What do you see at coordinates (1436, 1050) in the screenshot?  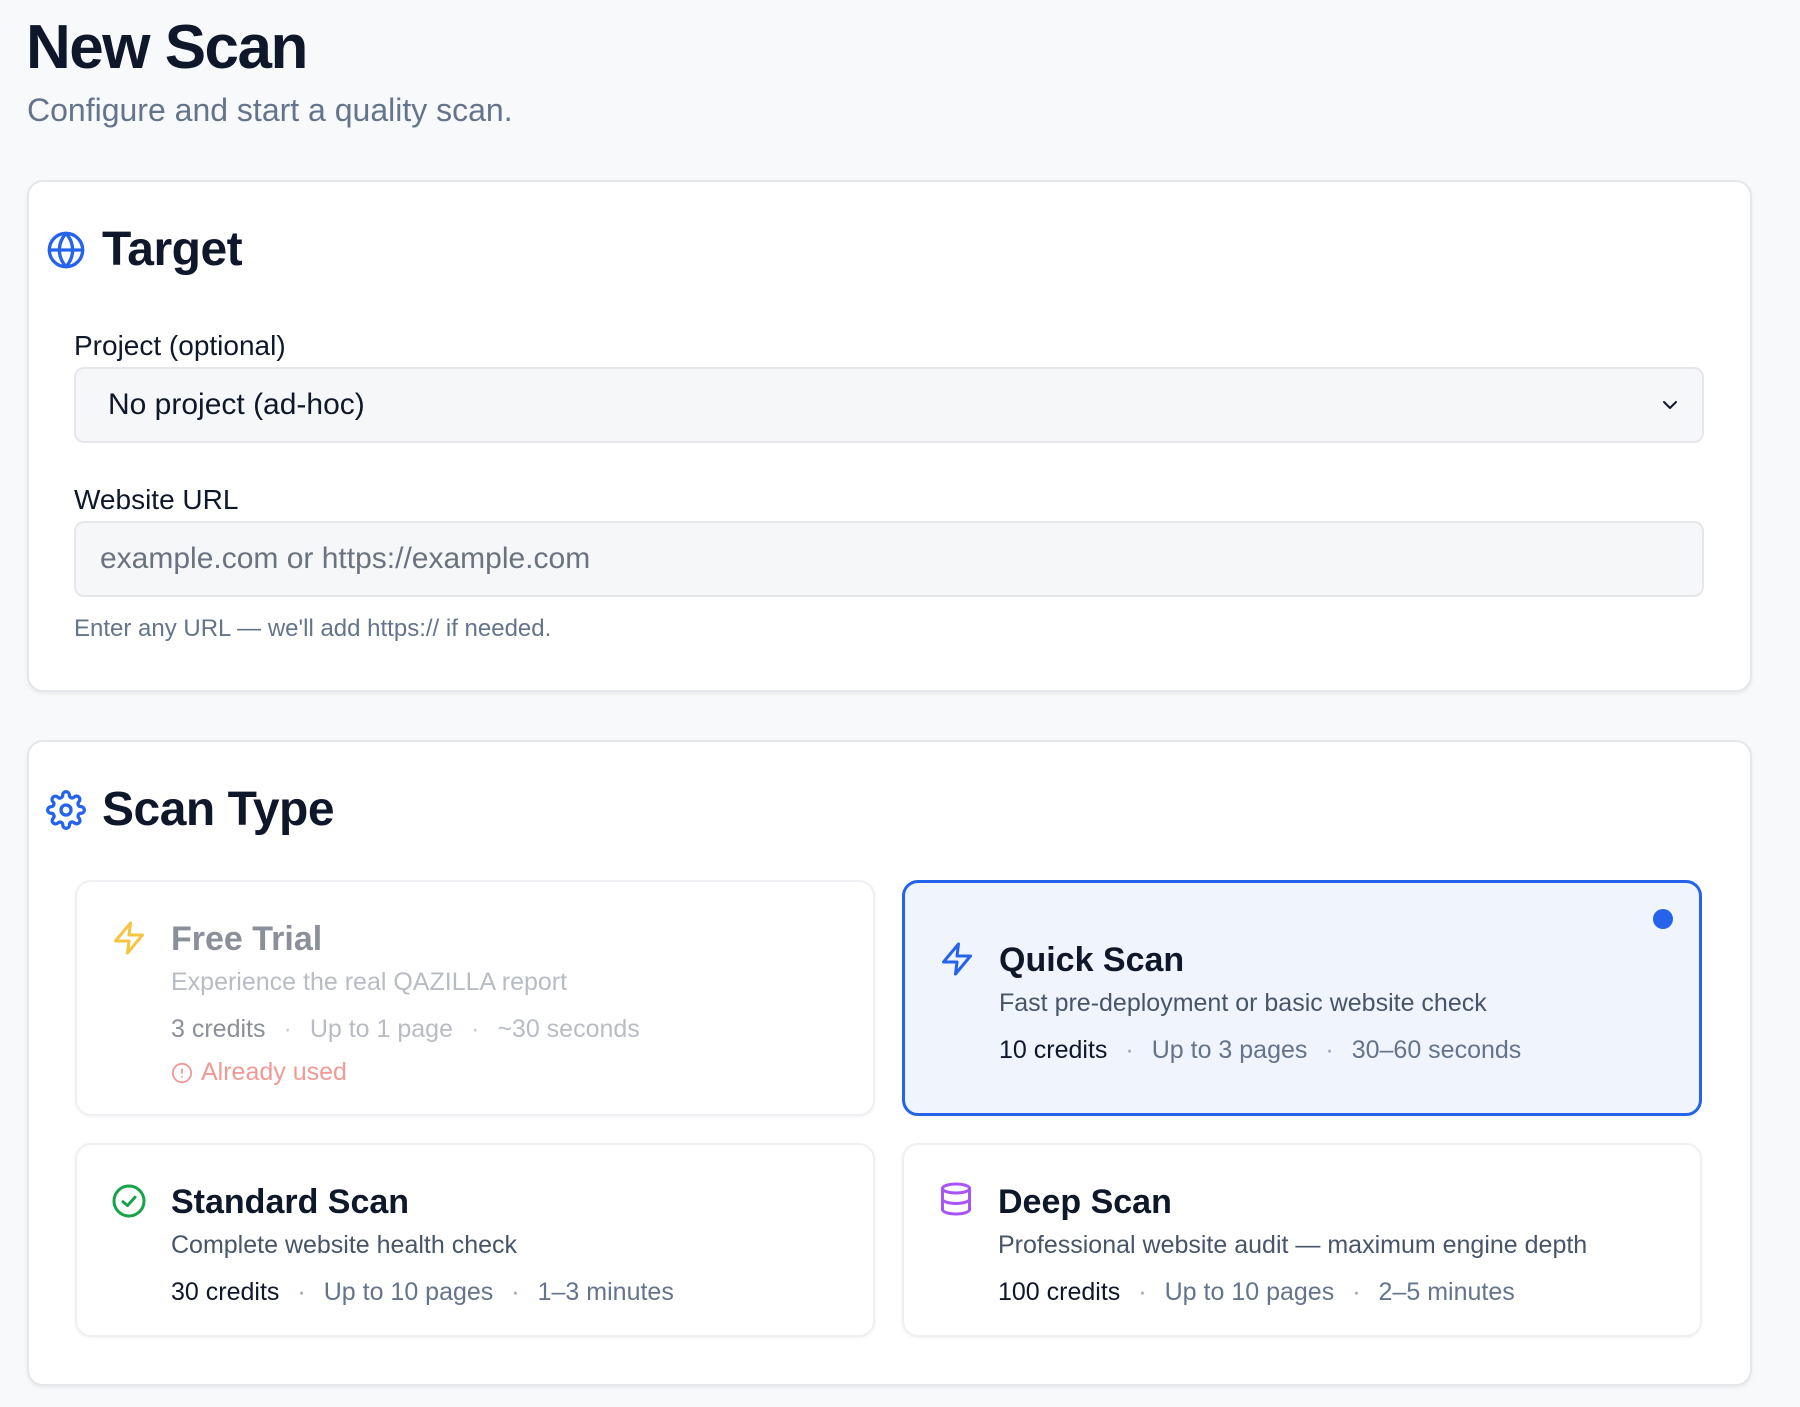 I see `scan-option-duration: 30–60 seconds` at bounding box center [1436, 1050].